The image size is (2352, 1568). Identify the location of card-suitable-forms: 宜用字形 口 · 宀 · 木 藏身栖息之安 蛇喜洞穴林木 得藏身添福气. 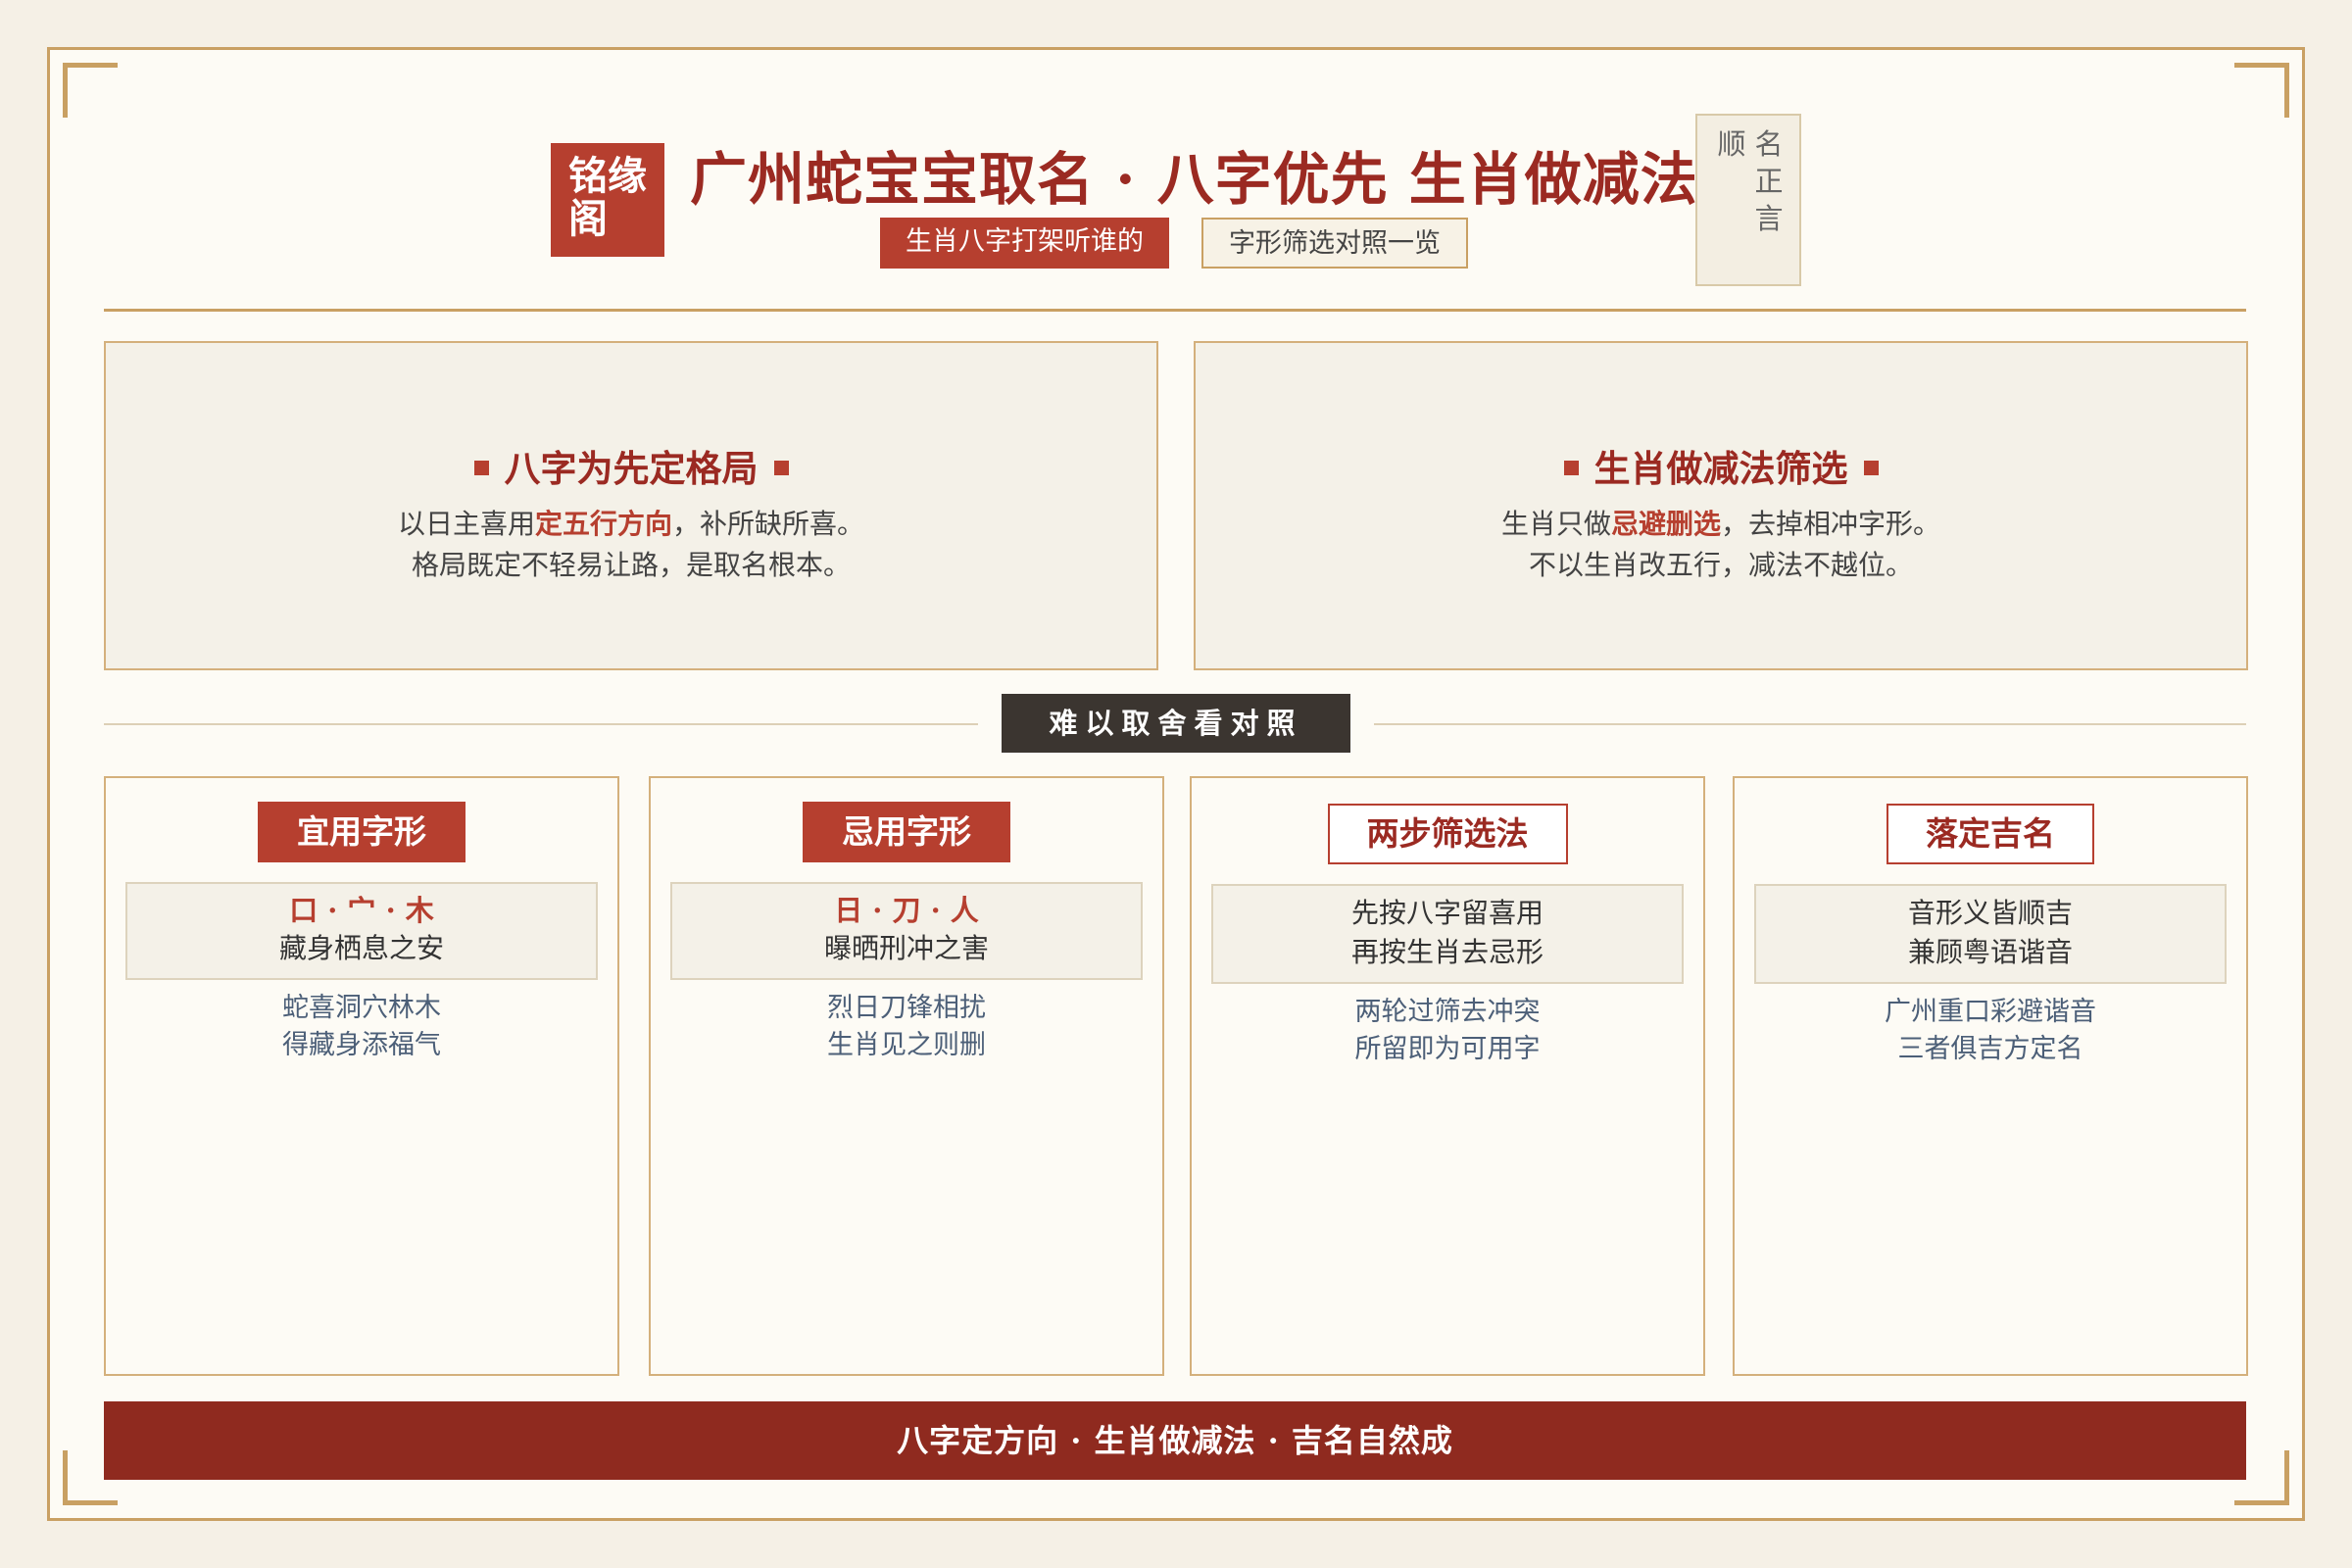
(361, 1076).